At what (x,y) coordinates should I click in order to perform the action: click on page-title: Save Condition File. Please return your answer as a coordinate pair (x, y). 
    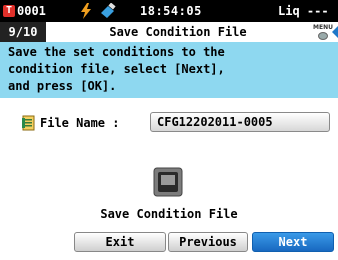
    Looking at the image, I should click on (178, 32).